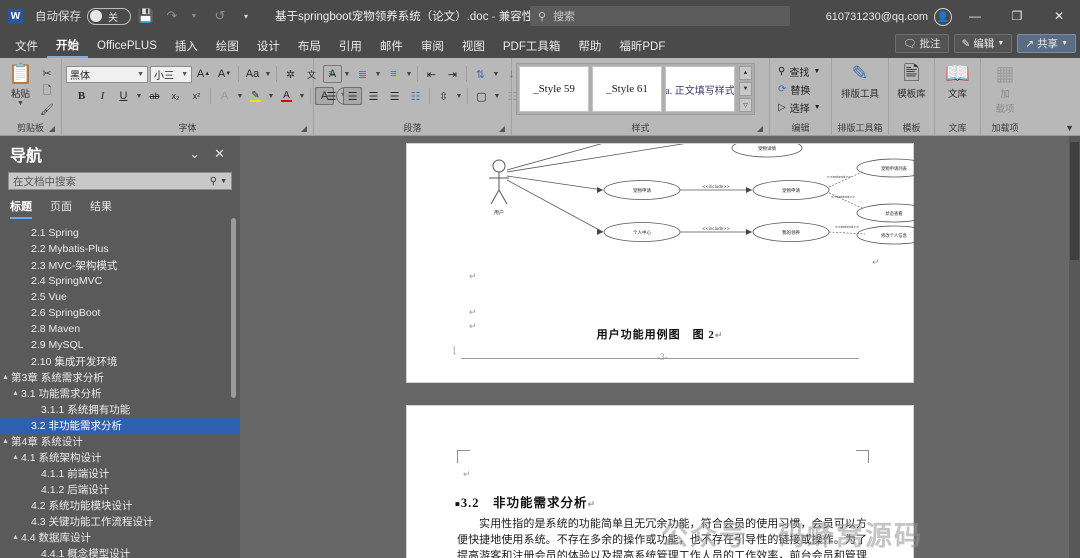  Describe the element at coordinates (252, 74) in the screenshot. I see `change-case-button: Aa` at that location.